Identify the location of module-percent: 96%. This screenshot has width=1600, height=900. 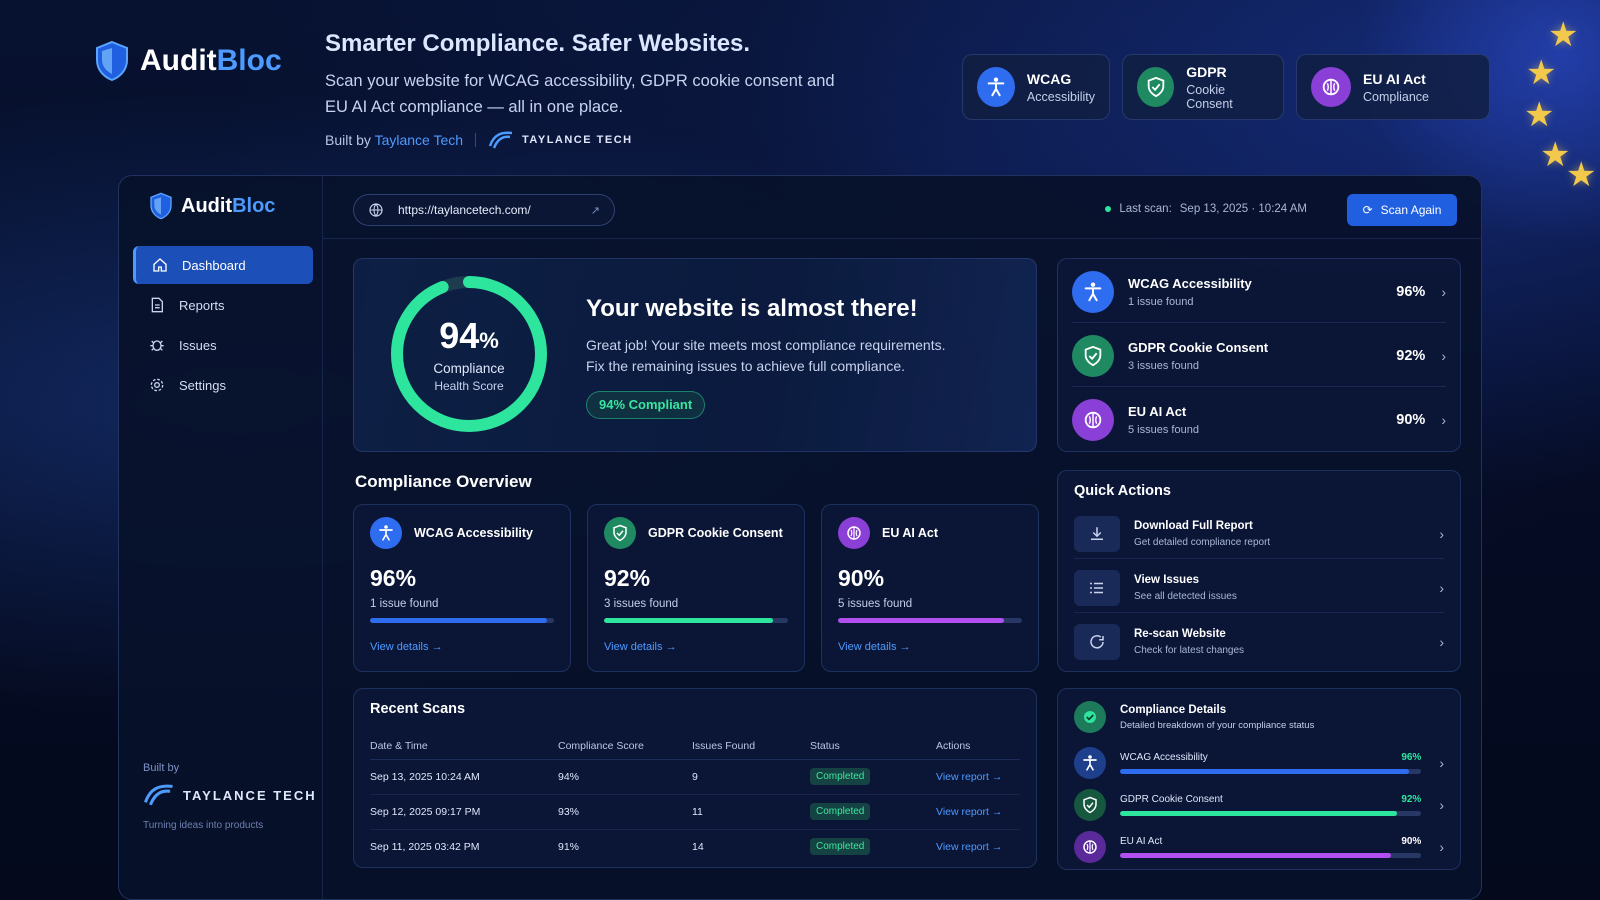
(1411, 291).